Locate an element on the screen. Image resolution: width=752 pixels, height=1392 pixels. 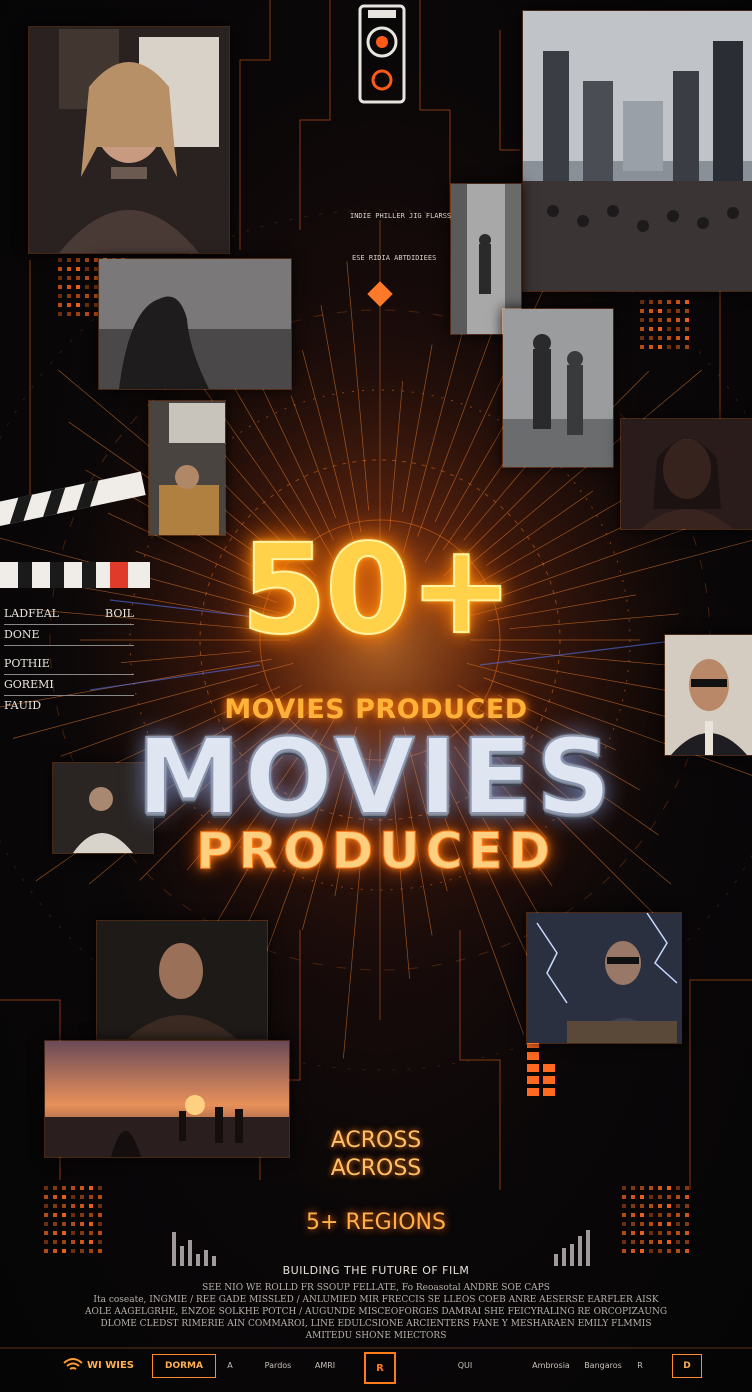
clap-note: POTHIE is located at coordinates (69, 664).